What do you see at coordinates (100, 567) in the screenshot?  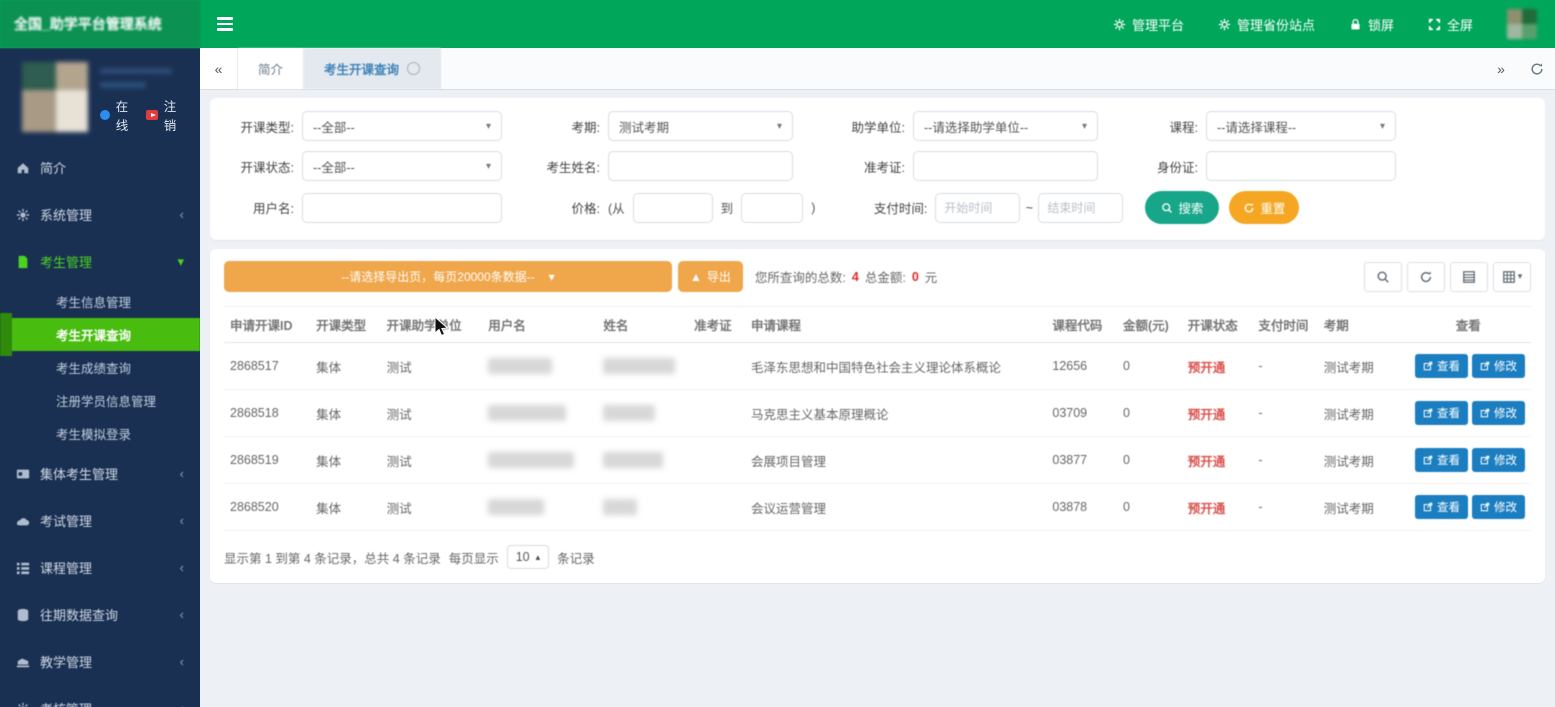 I see `sidebar-item-course-mgmt: 课程管理 ‹` at bounding box center [100, 567].